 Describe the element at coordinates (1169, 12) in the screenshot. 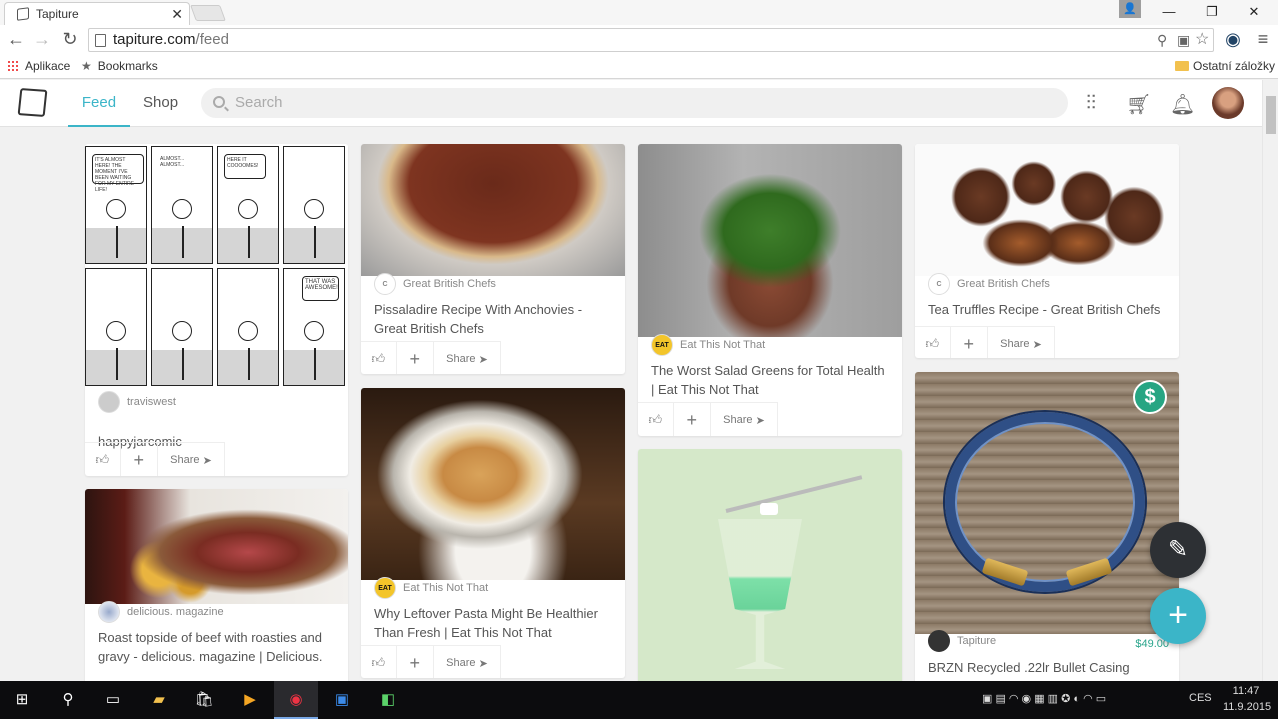

I see `minimize-button: —` at that location.